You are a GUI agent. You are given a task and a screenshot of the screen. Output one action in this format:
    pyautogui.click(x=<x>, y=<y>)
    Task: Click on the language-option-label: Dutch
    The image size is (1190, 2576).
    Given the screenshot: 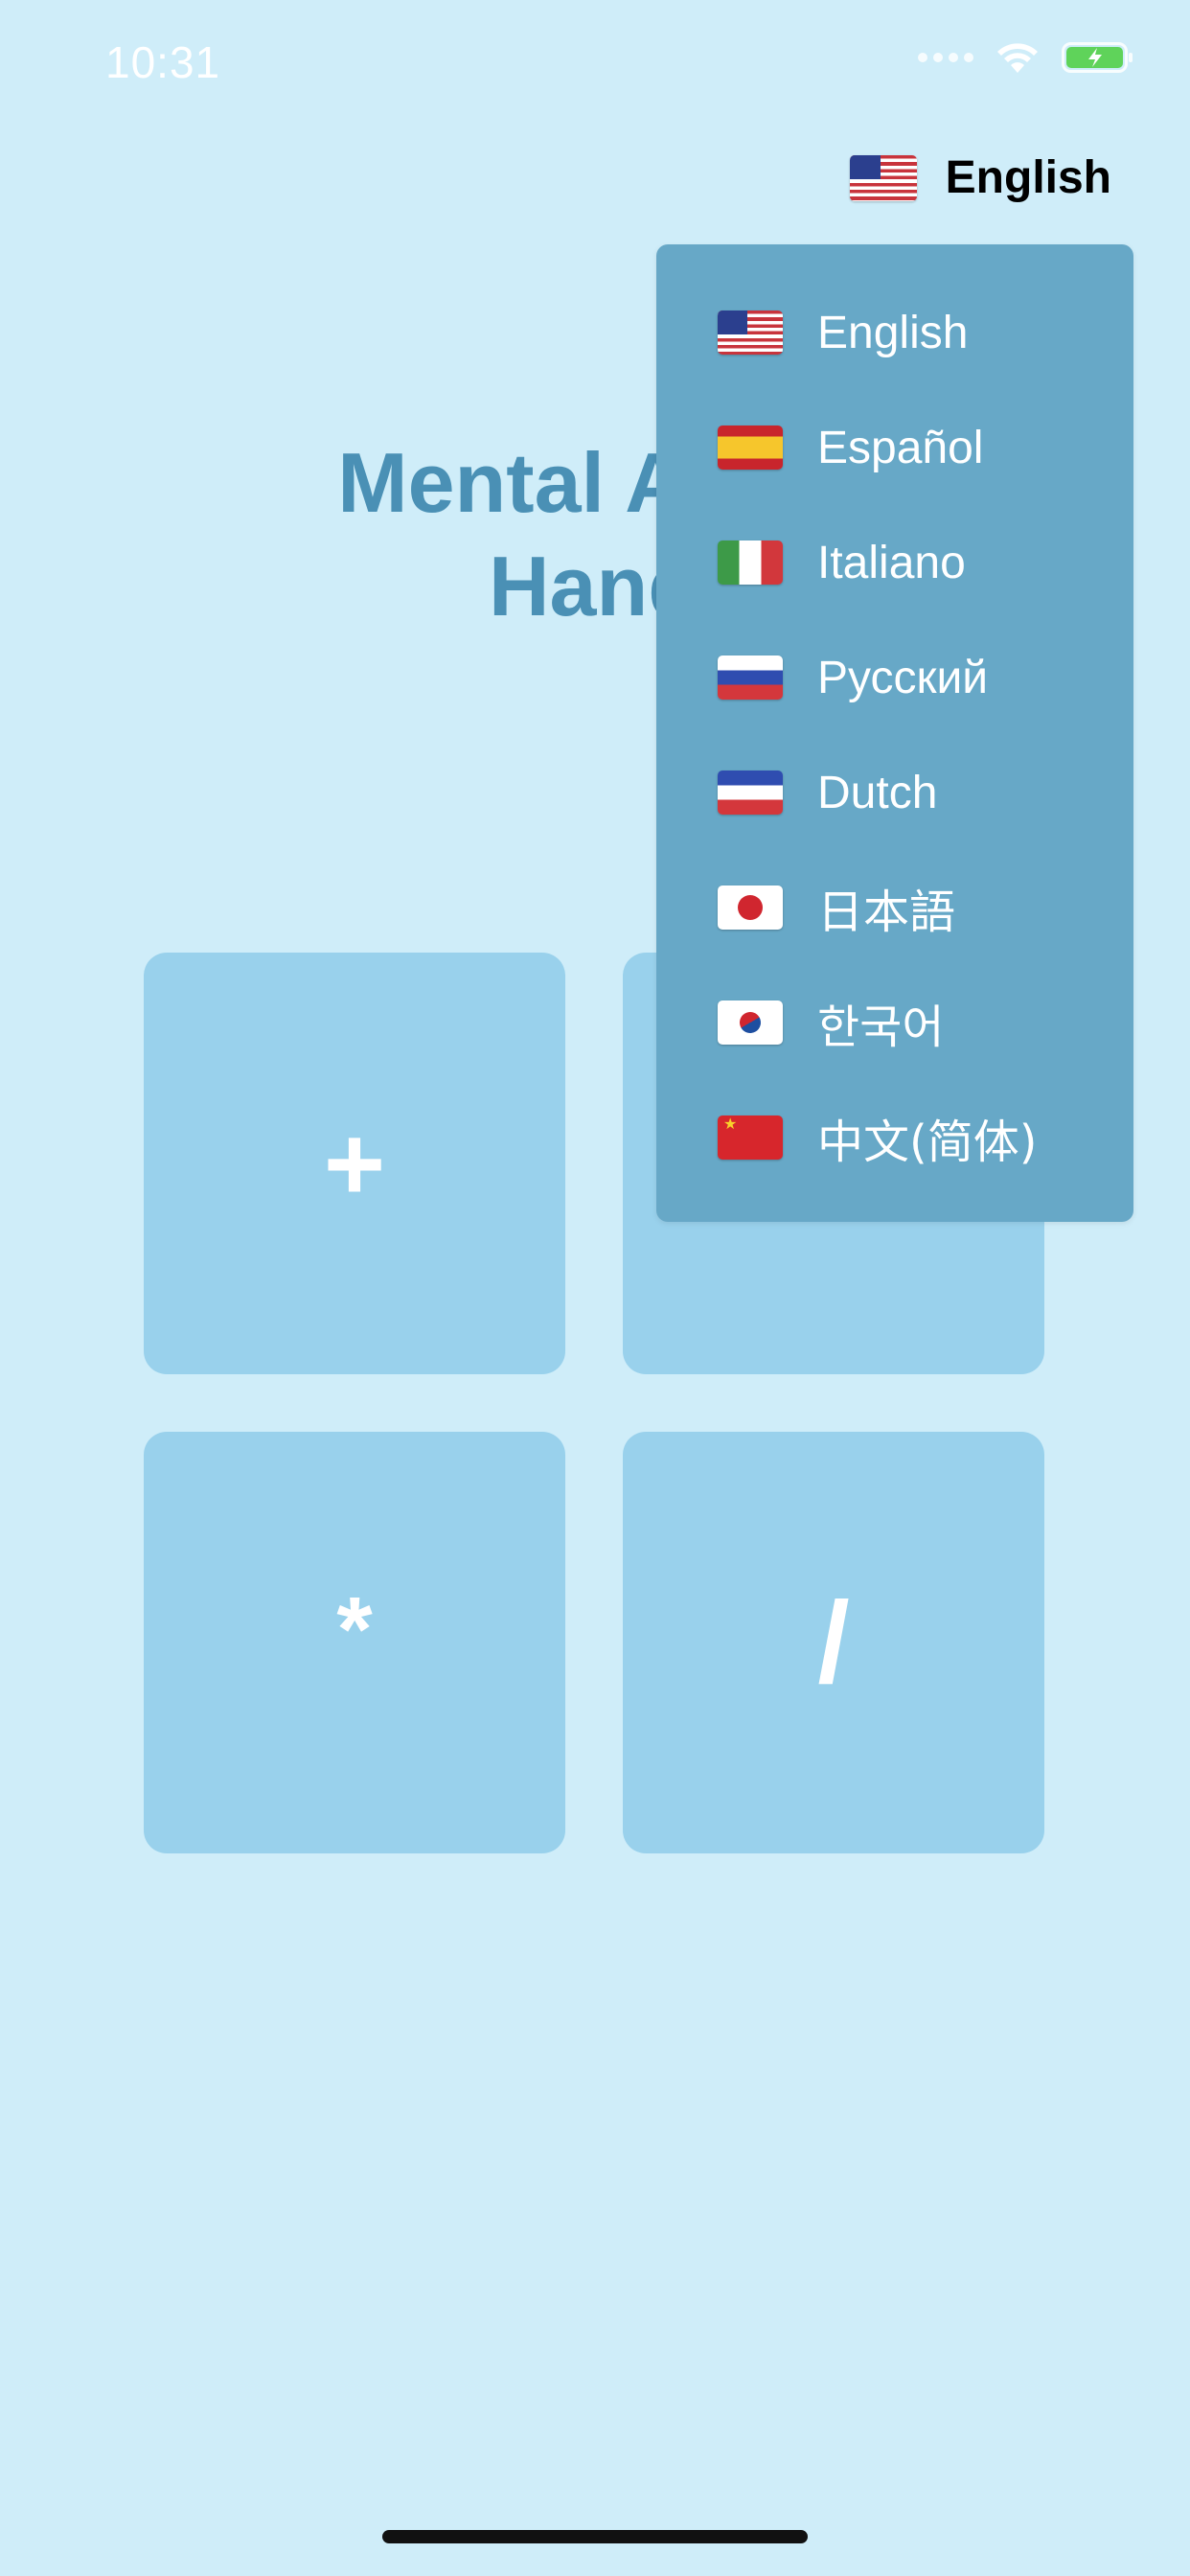 What is the action you would take?
    pyautogui.click(x=878, y=792)
    